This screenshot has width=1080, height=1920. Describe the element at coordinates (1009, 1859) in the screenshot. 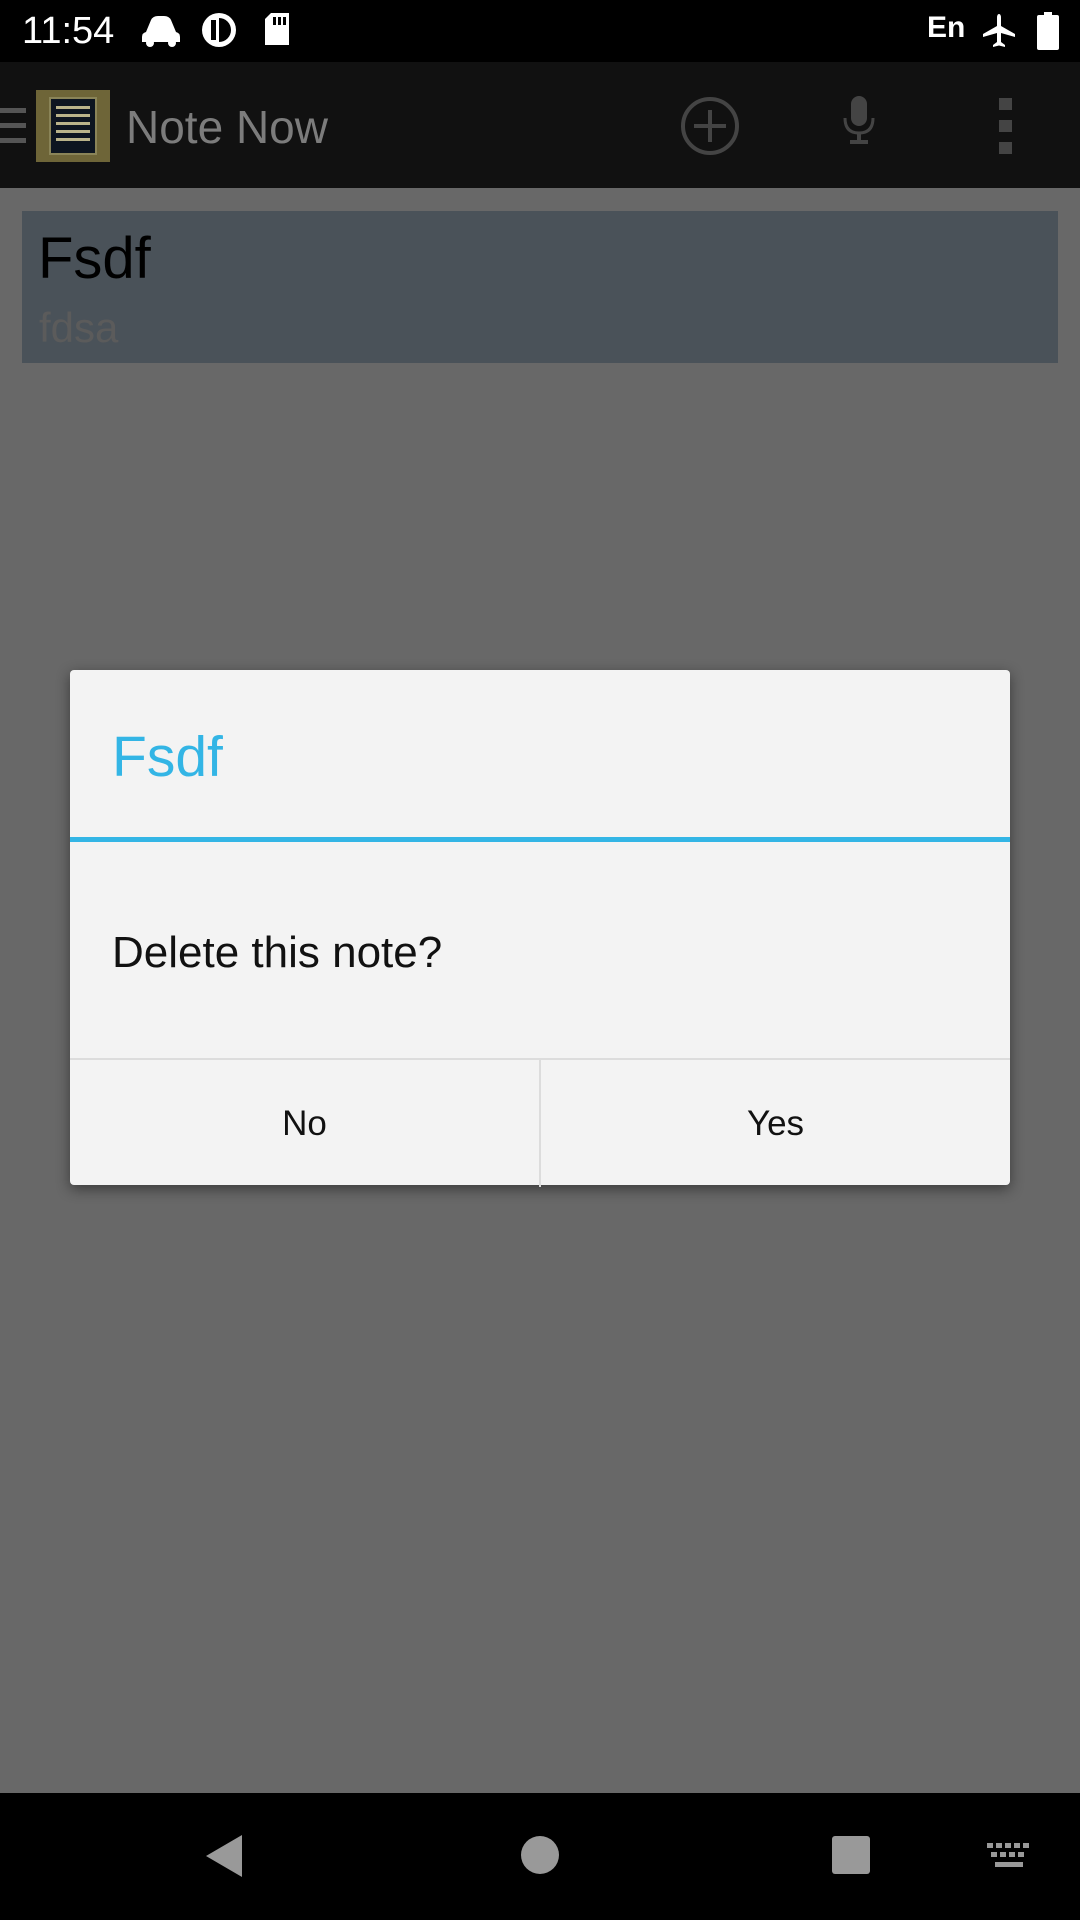

I see `keyboard-icon` at that location.